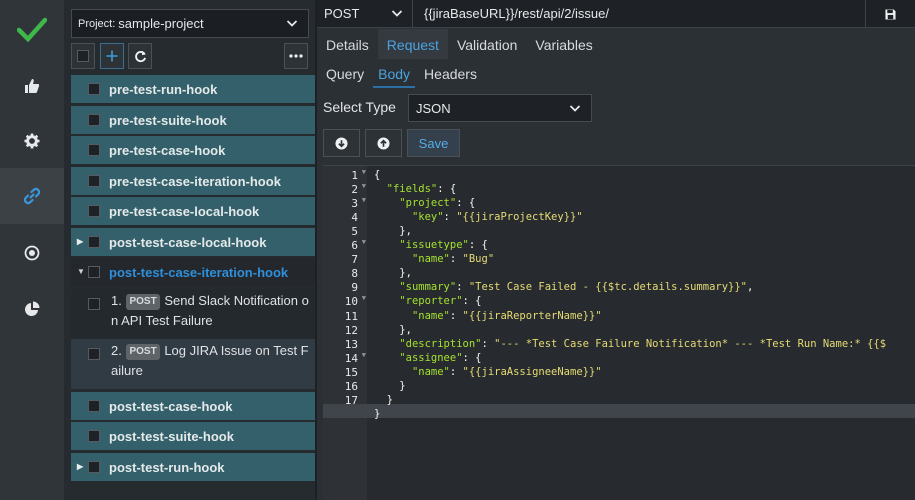 The height and width of the screenshot is (500, 915). Describe the element at coordinates (345, 358) in the screenshot. I see `line-number: 14 ▼` at that location.